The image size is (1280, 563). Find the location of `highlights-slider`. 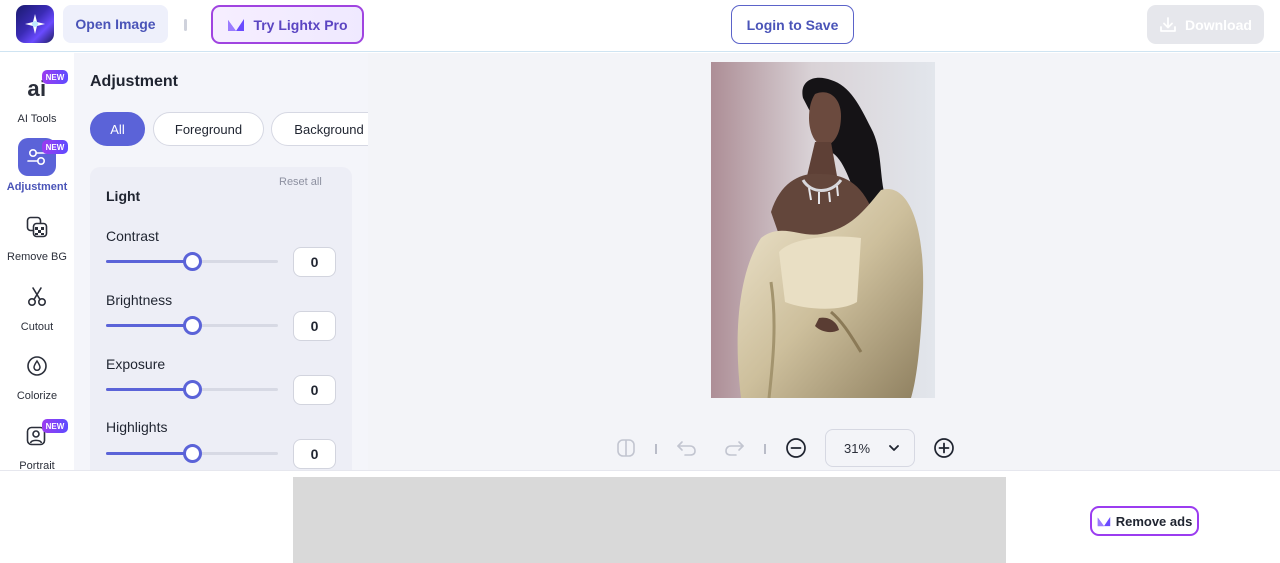

highlights-slider is located at coordinates (192, 453).